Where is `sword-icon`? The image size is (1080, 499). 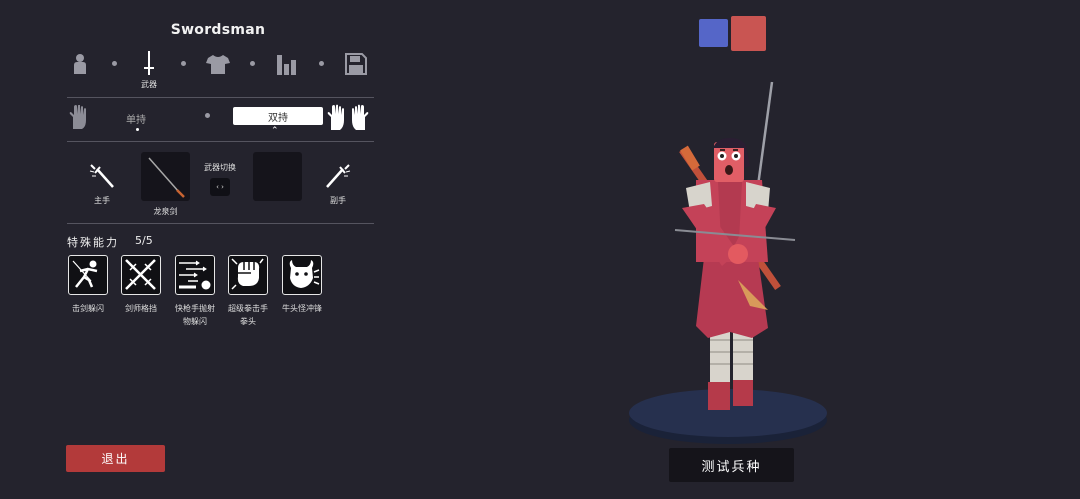
sword-icon is located at coordinates (149, 64).